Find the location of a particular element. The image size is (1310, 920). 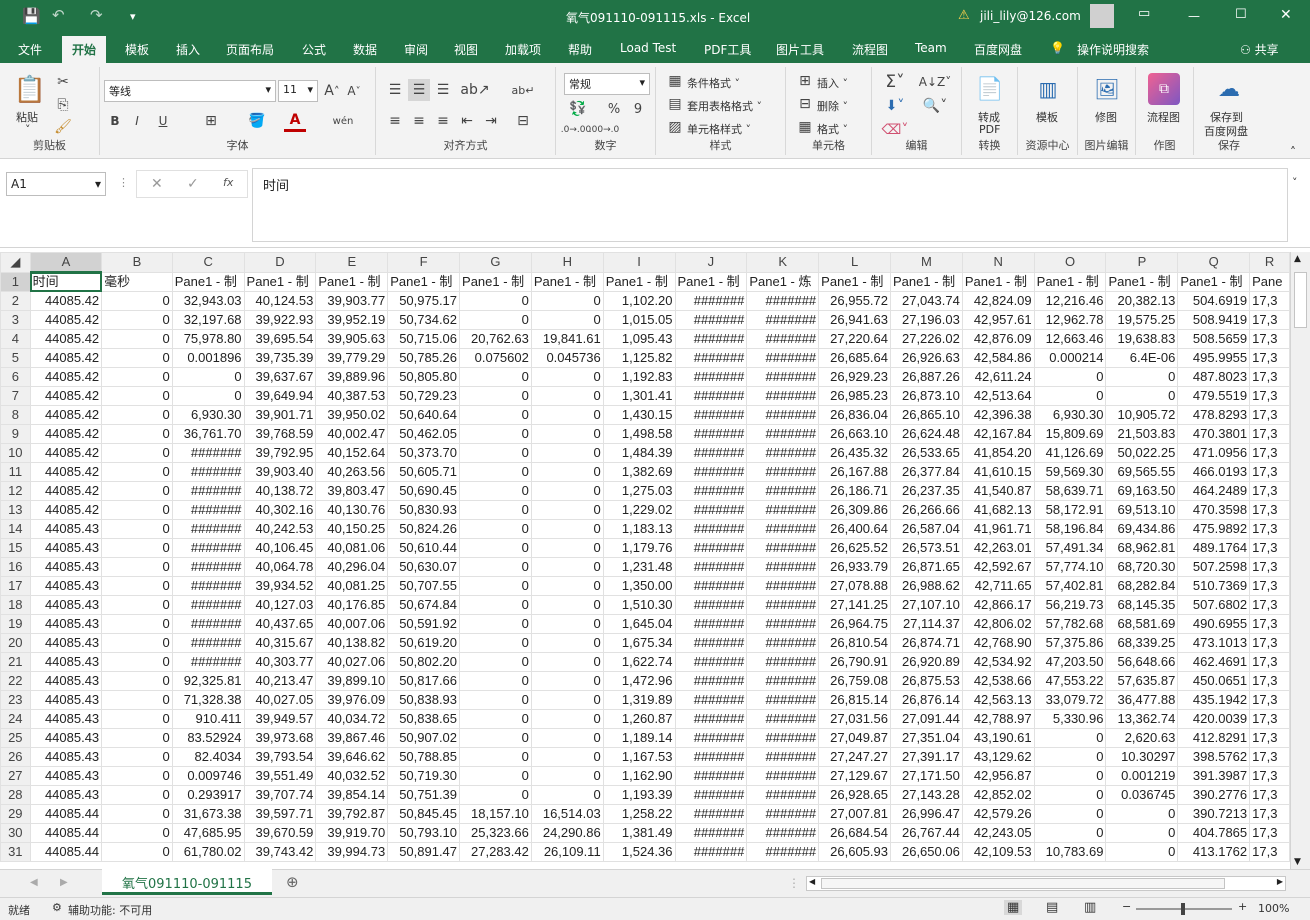

grow-font-icon: A ˄ is located at coordinates (332, 91).